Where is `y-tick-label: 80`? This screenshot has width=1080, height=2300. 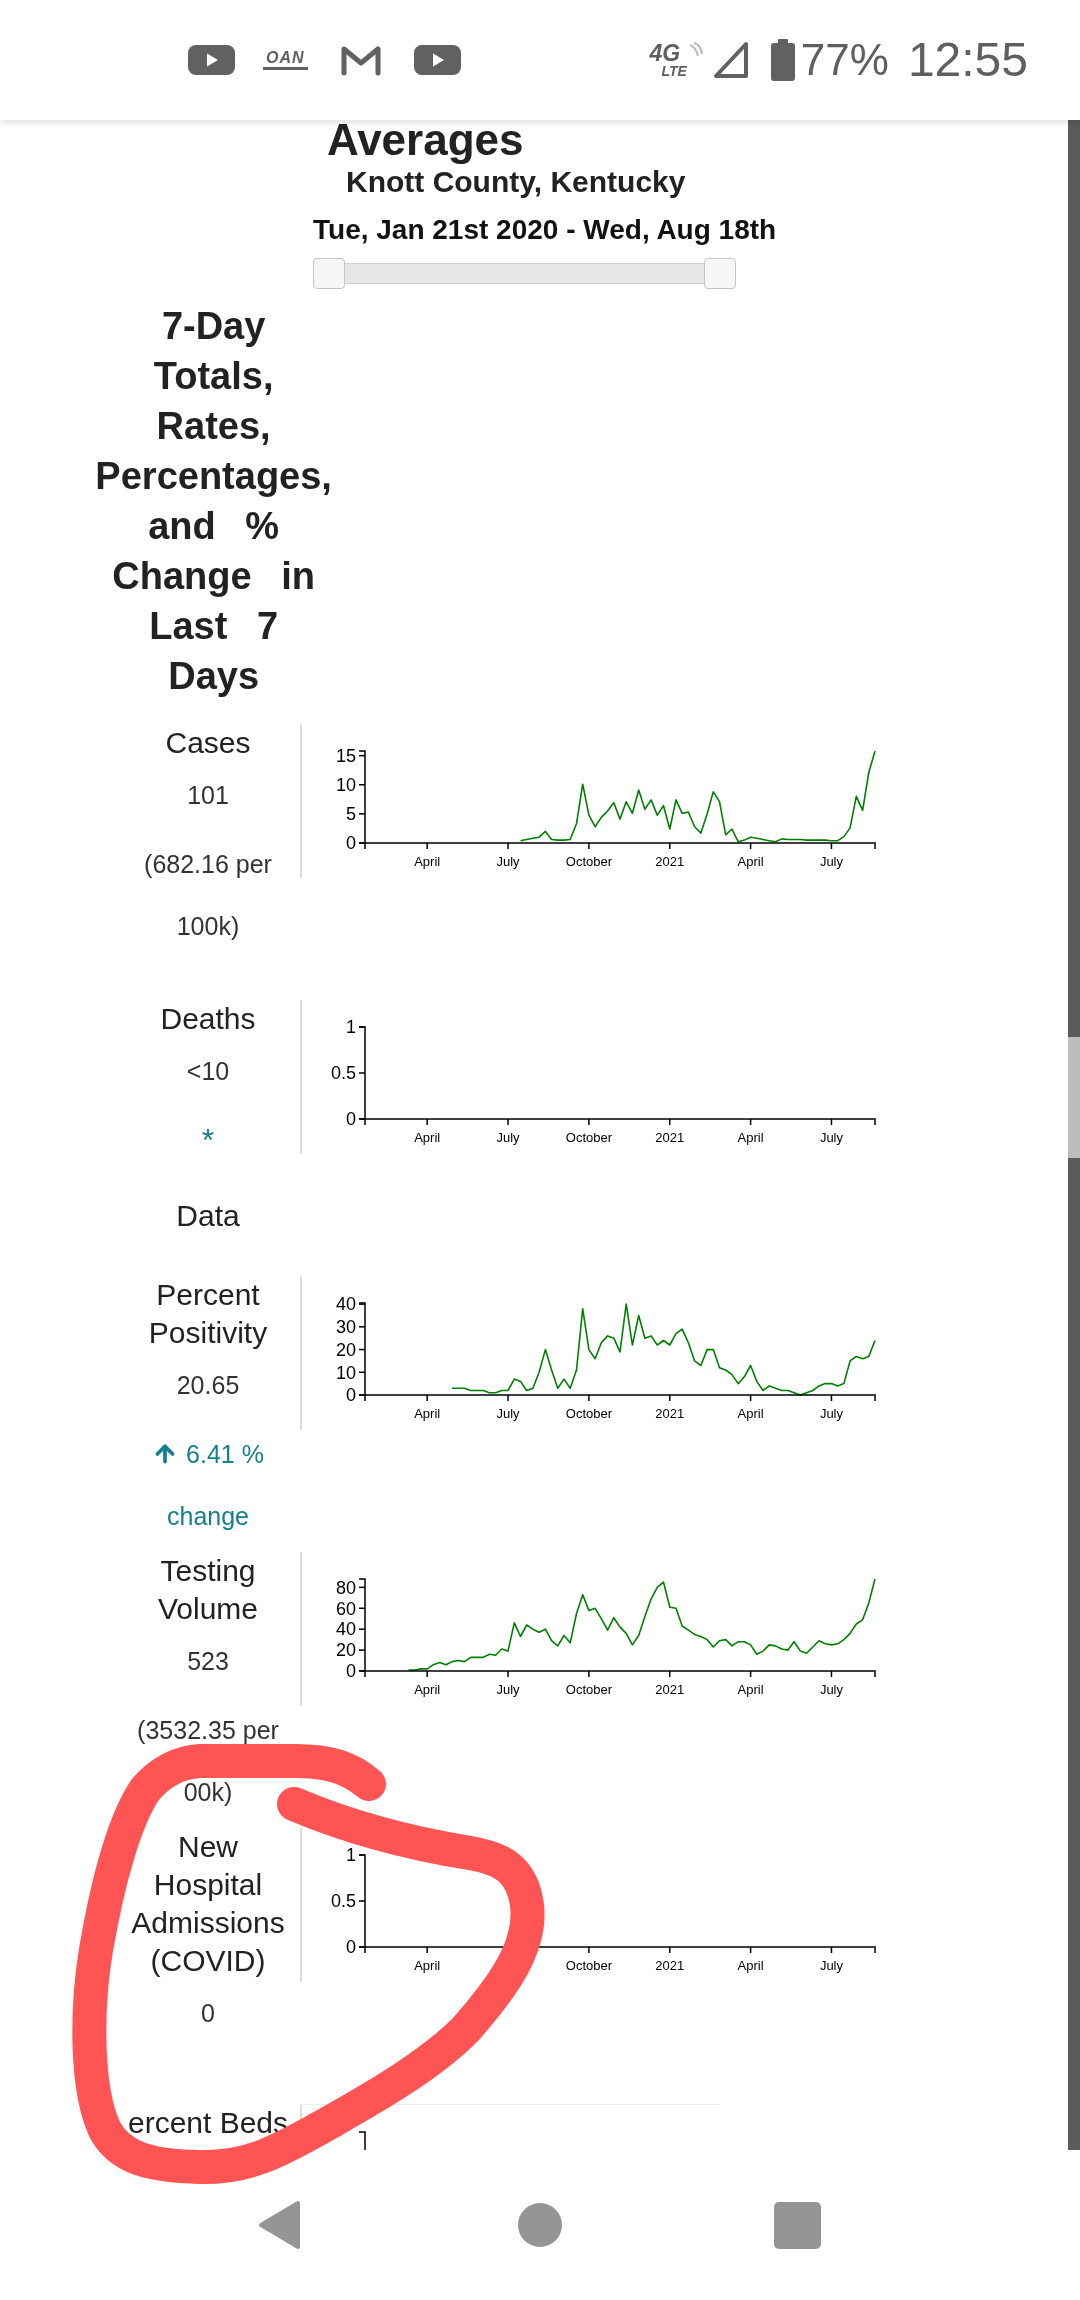
y-tick-label: 80 is located at coordinates (345, 1587).